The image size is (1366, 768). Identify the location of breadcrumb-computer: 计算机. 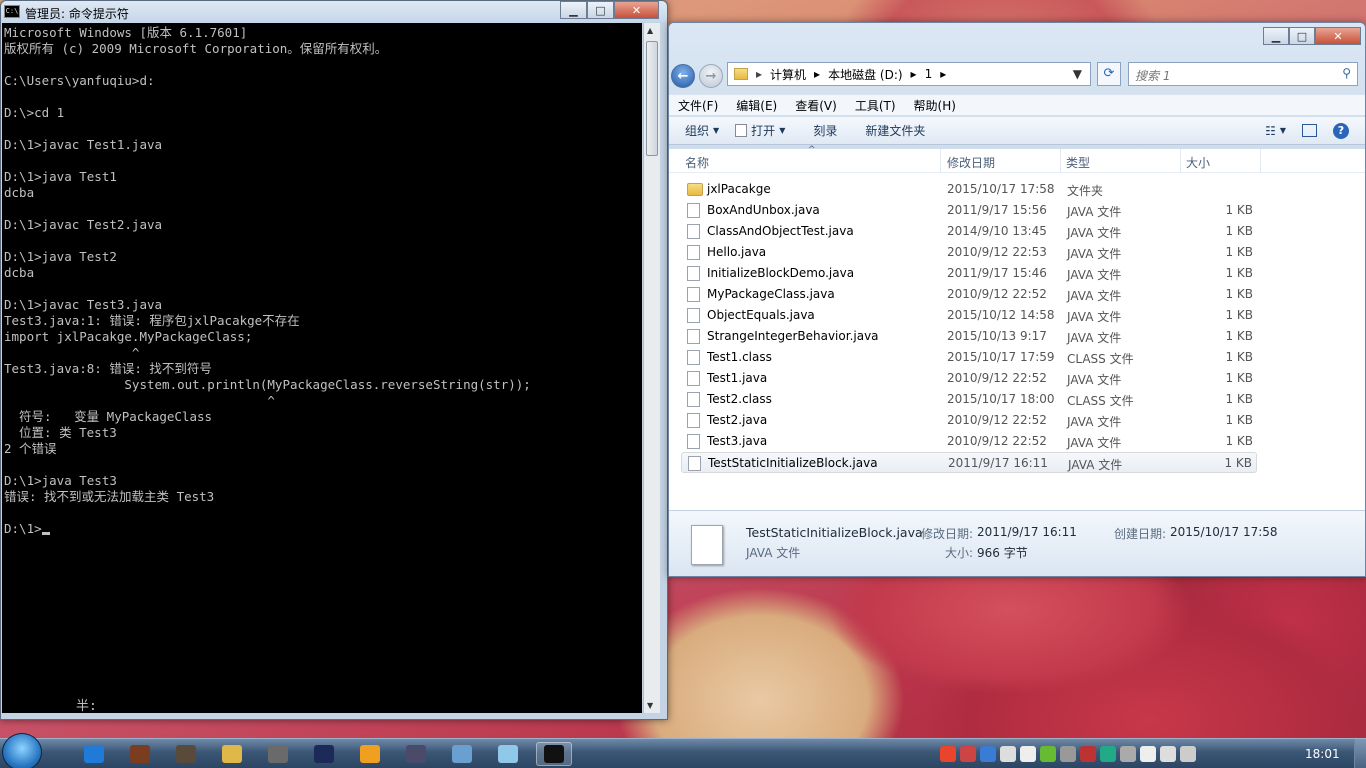
(788, 74).